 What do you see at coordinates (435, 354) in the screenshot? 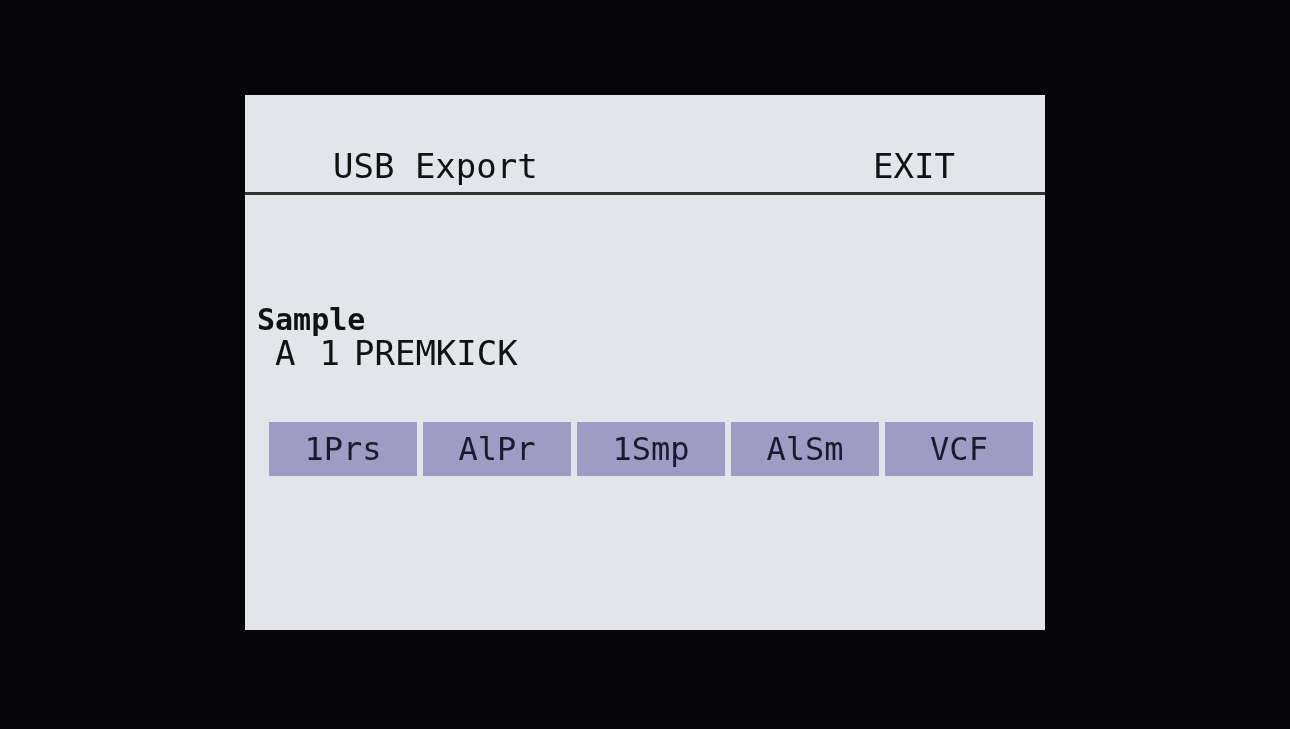
I see `sample-name: PREMKICK` at bounding box center [435, 354].